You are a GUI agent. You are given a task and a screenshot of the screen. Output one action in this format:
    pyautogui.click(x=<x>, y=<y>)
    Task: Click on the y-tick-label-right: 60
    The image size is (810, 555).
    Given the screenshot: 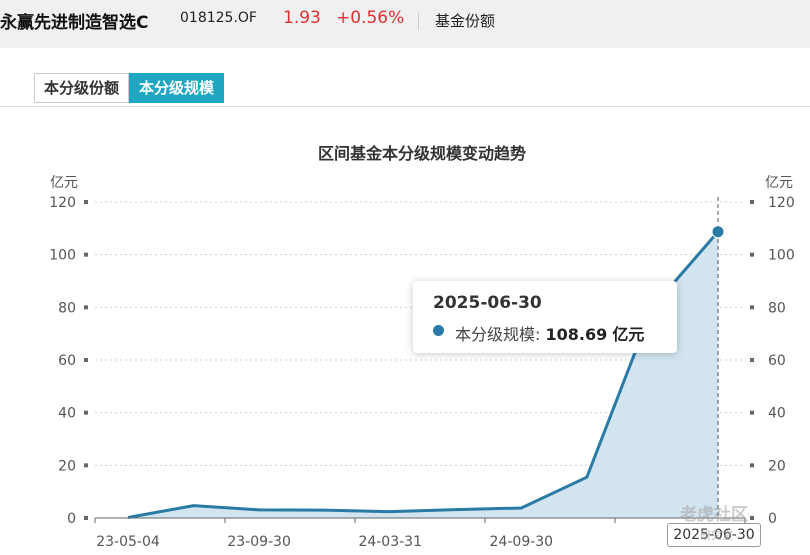 What is the action you would take?
    pyautogui.click(x=777, y=361)
    